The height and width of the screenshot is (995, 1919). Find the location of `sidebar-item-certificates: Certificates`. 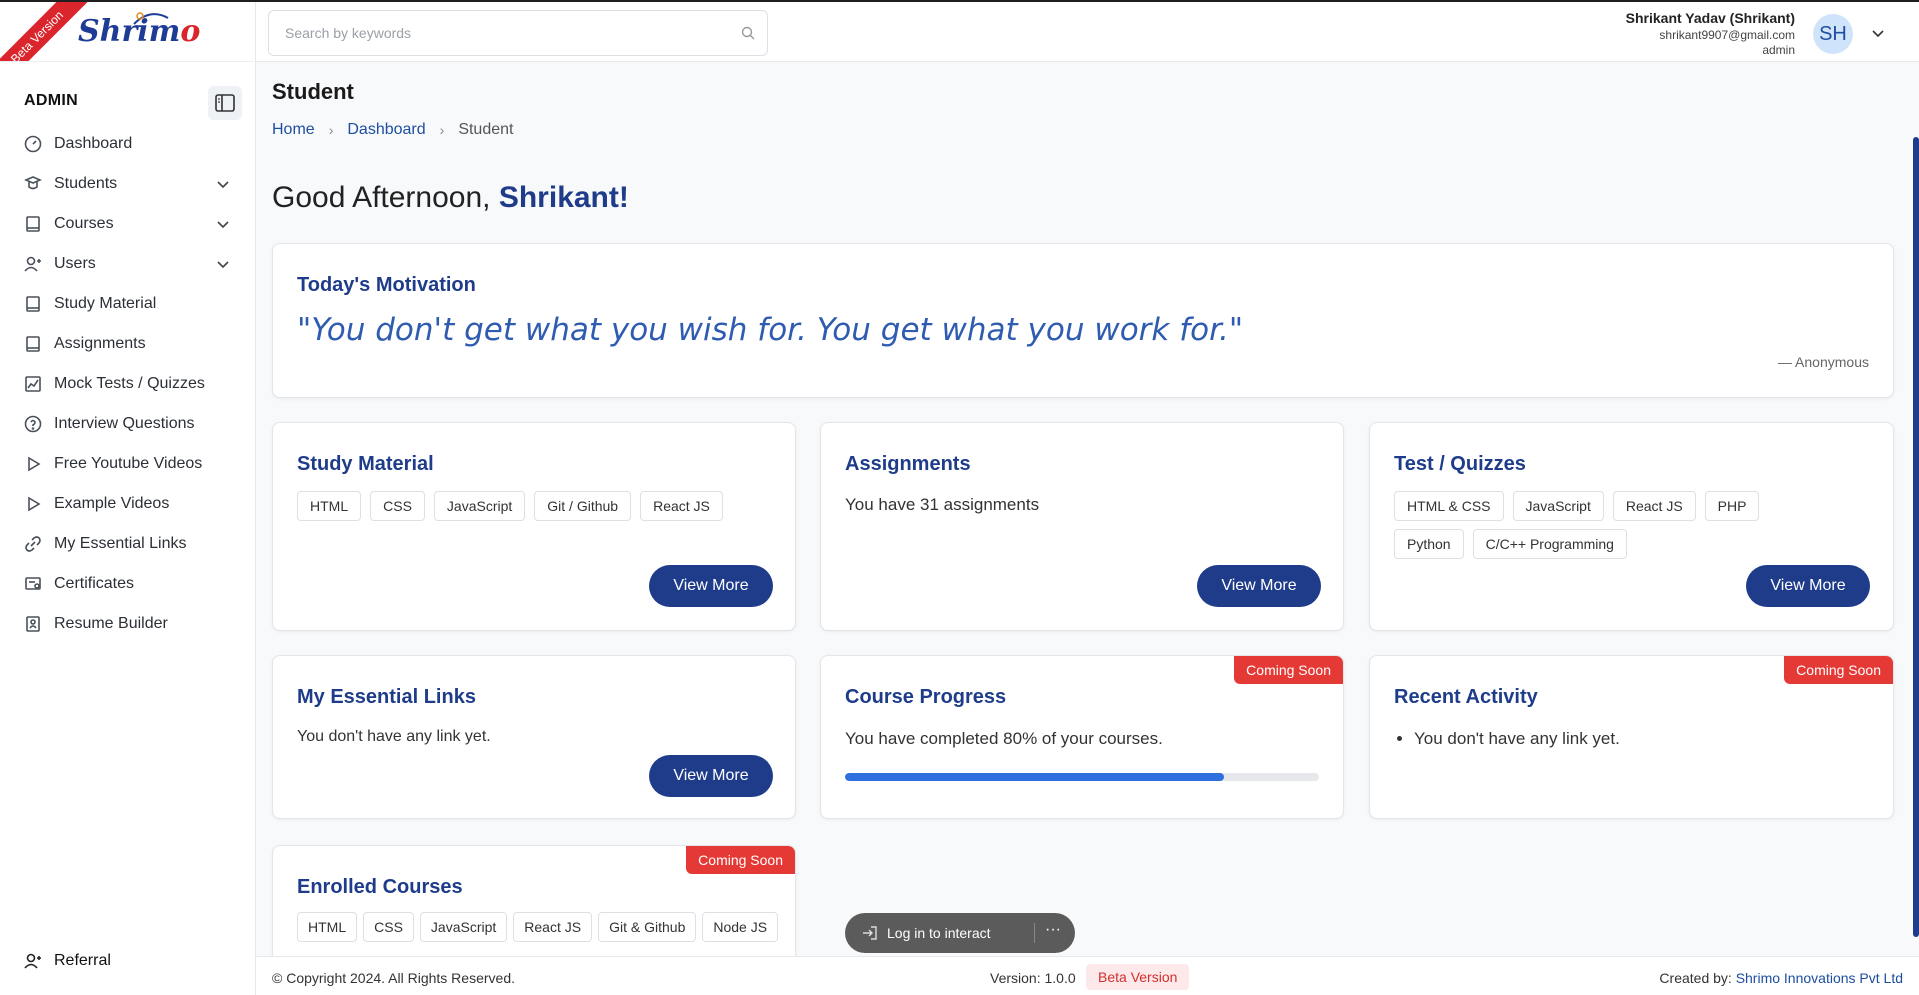

sidebar-item-certificates: Certificates is located at coordinates (128, 584).